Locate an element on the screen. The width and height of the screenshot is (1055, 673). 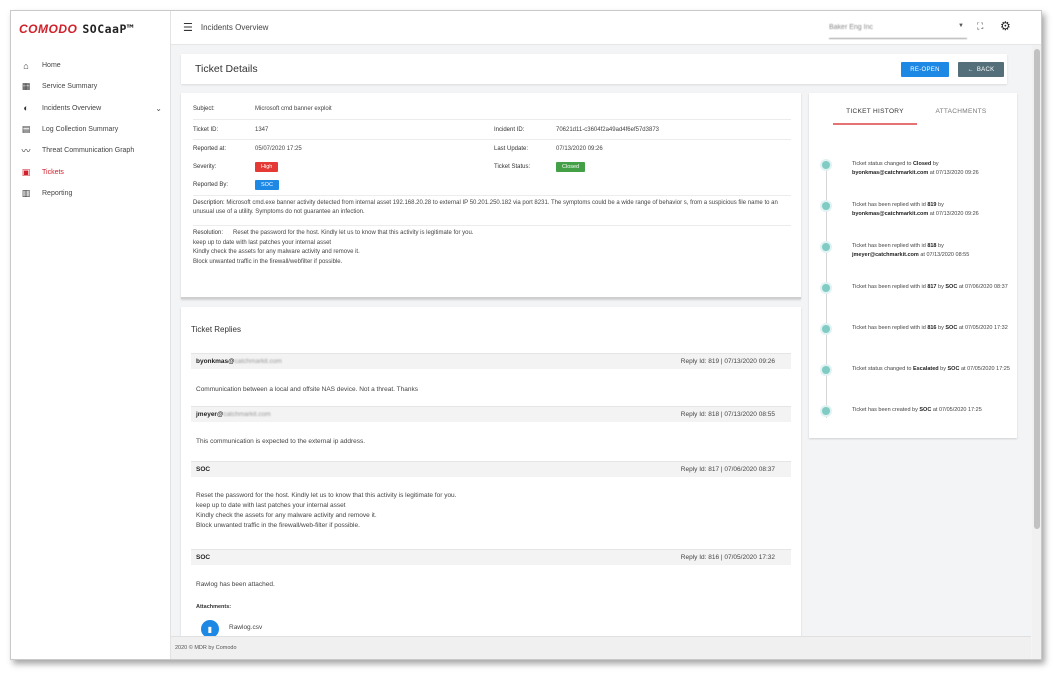
page-scrollbar is located at coordinates (1036, 352).